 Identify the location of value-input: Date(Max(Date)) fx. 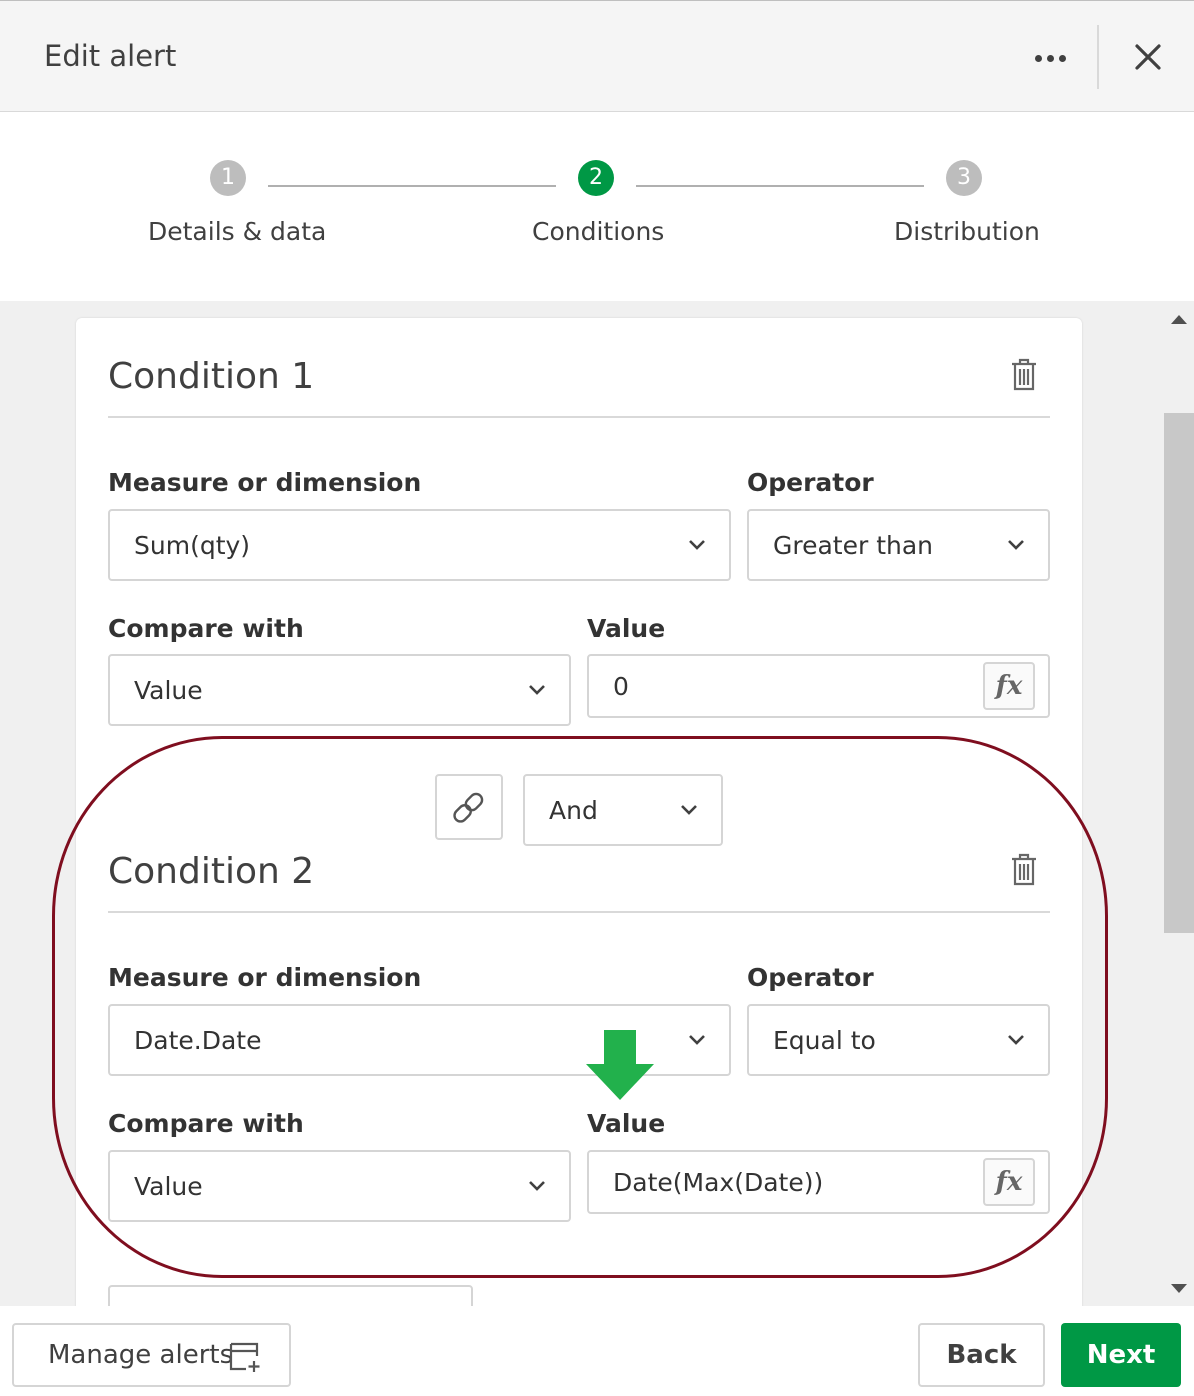
(818, 1182).